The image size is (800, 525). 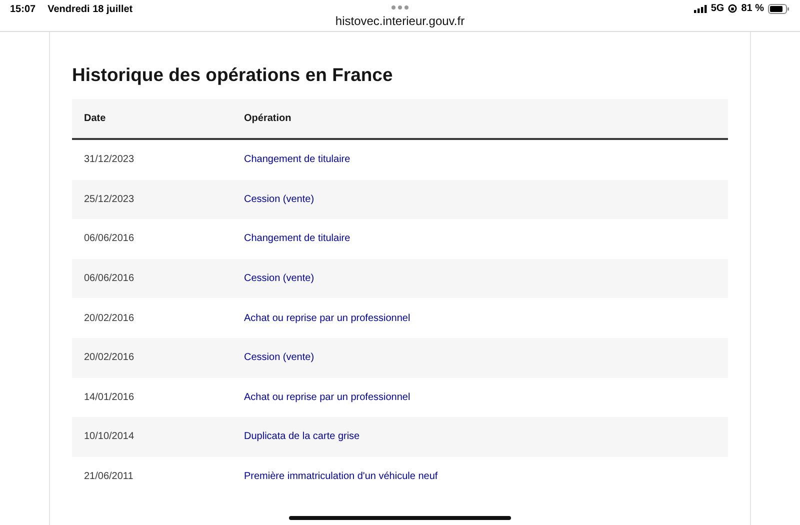 What do you see at coordinates (152, 398) in the screenshot?
I see `date-cell: 14/01/2016` at bounding box center [152, 398].